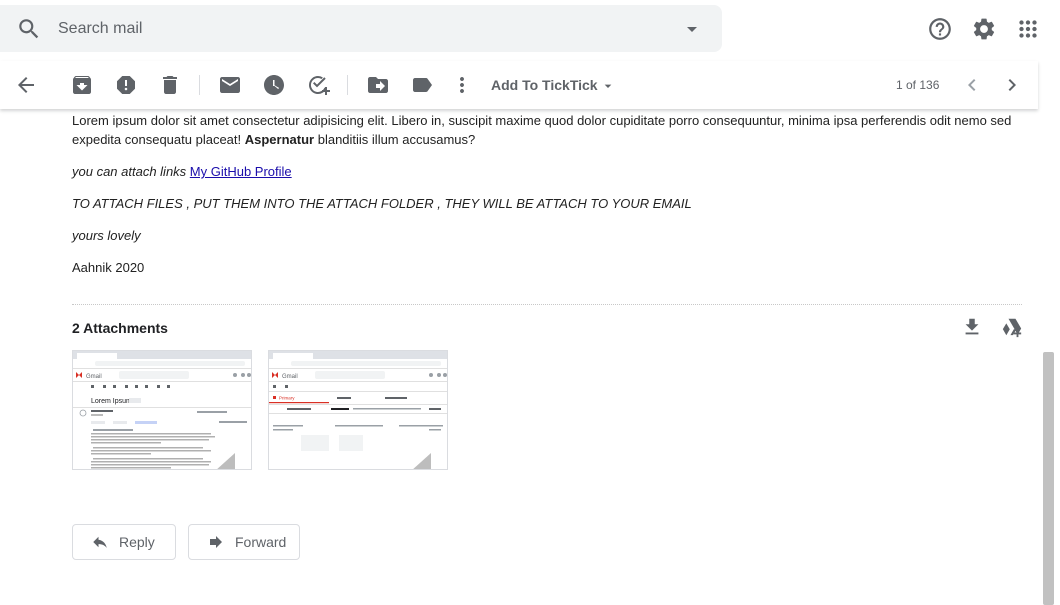  Describe the element at coordinates (1028, 29) in the screenshot. I see `apps-icon` at that location.